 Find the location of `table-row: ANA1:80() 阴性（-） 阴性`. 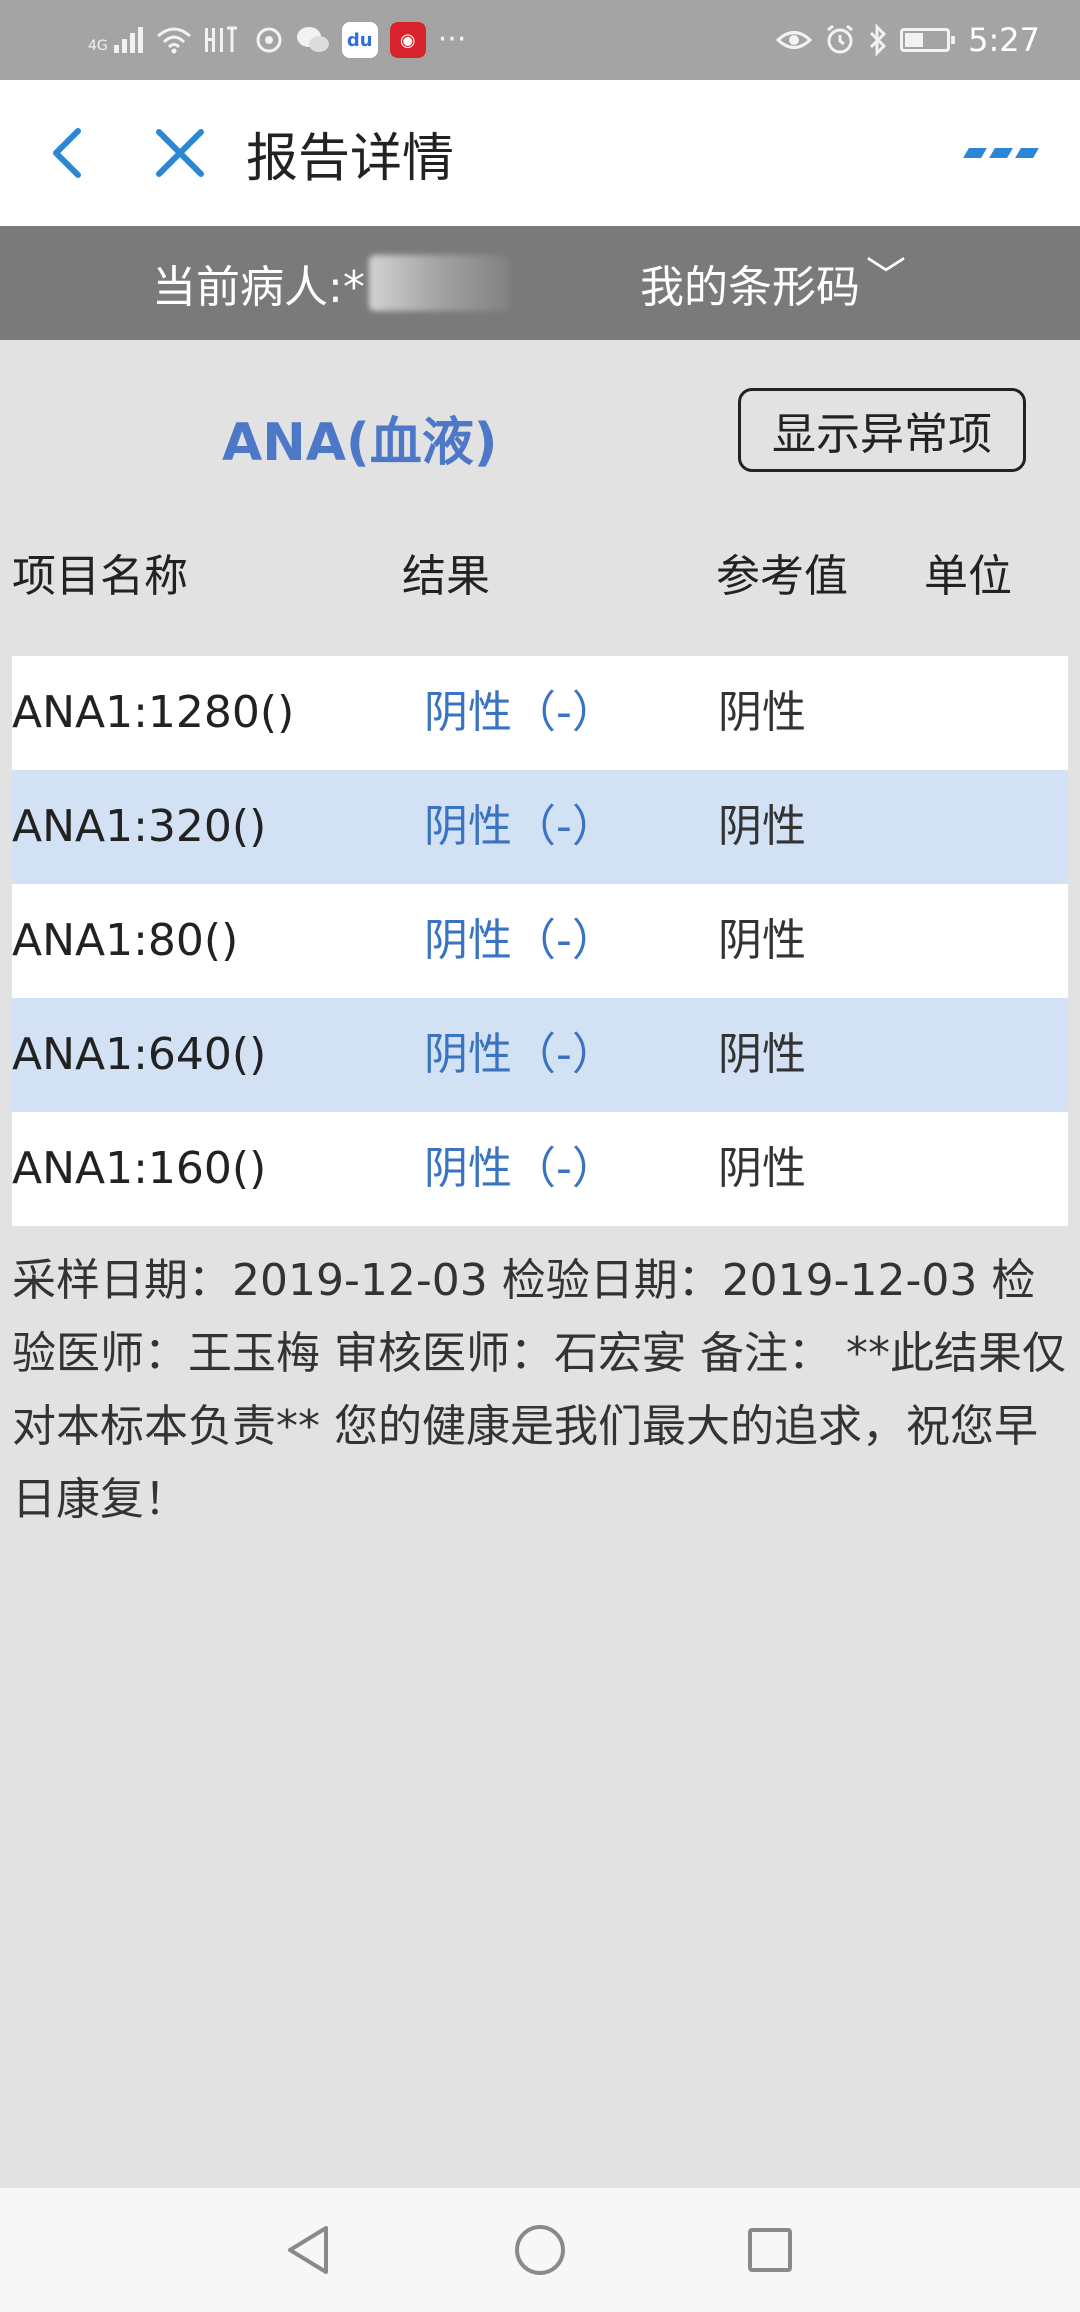

table-row: ANA1:80() 阴性（-） 阴性 is located at coordinates (540, 941).